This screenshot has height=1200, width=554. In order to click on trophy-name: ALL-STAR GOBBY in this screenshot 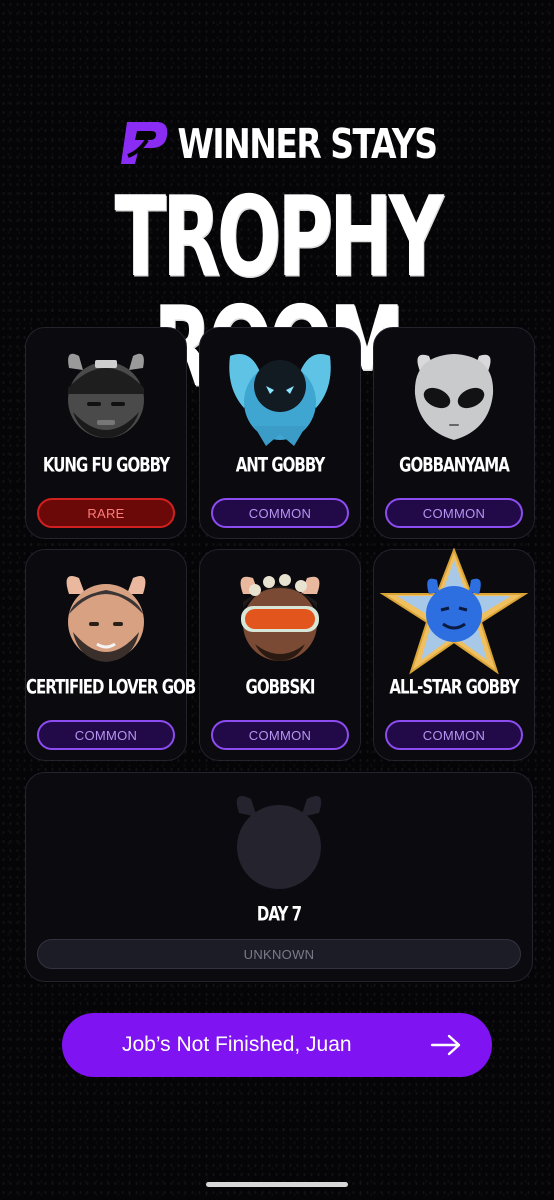, I will do `click(454, 687)`.